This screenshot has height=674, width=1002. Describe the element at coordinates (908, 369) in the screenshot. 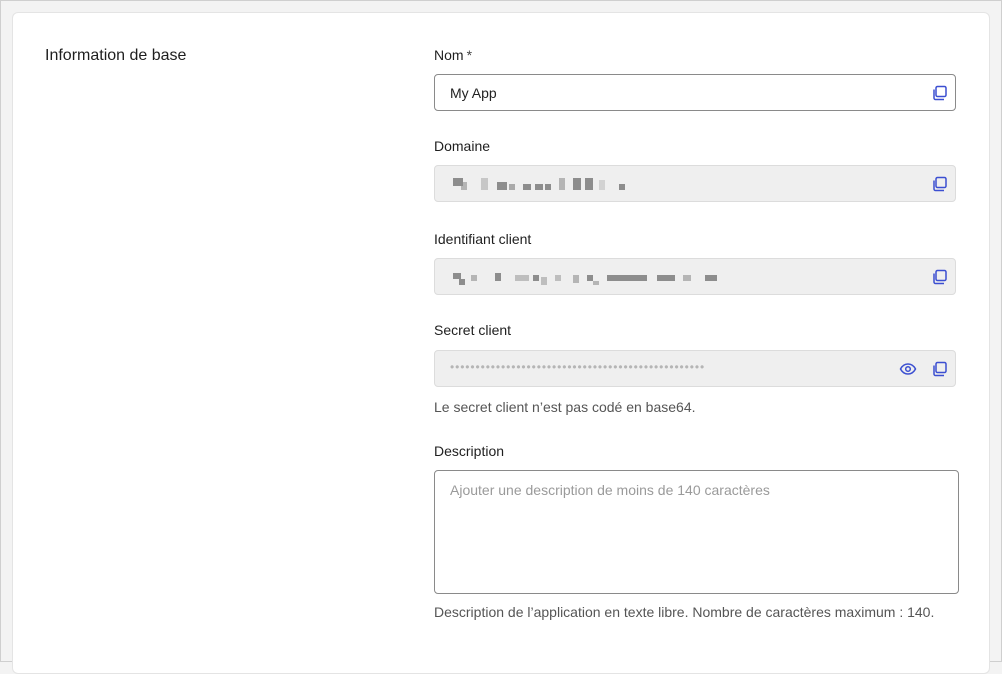

I see `eye-icon` at that location.